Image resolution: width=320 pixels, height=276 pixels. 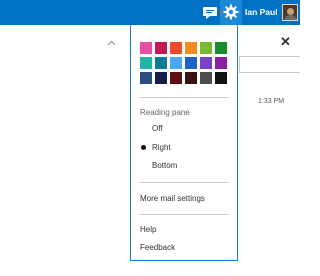 What do you see at coordinates (271, 101) in the screenshot?
I see `message-time: 1:33 PM` at bounding box center [271, 101].